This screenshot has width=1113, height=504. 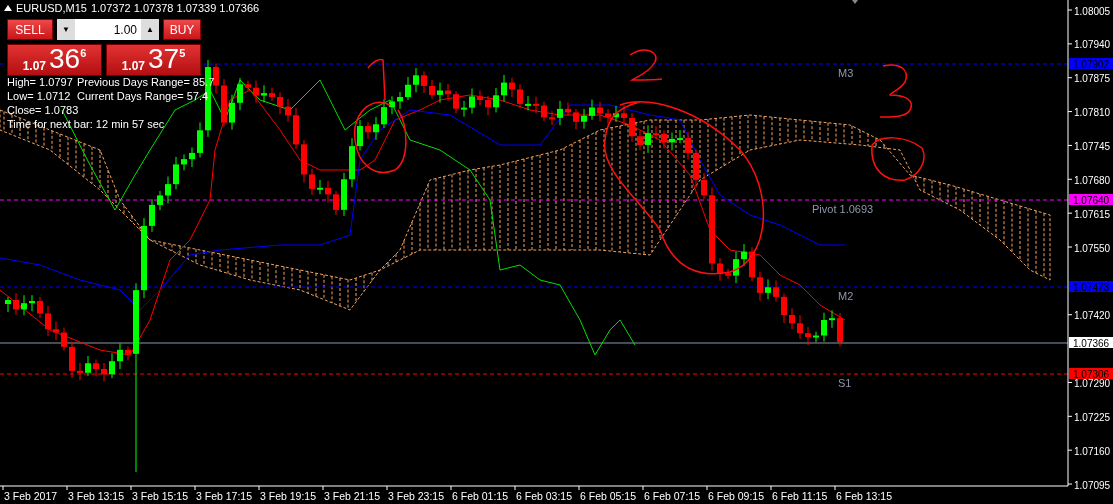 I want to click on up-arrow-button: ▲, so click(x=150, y=29).